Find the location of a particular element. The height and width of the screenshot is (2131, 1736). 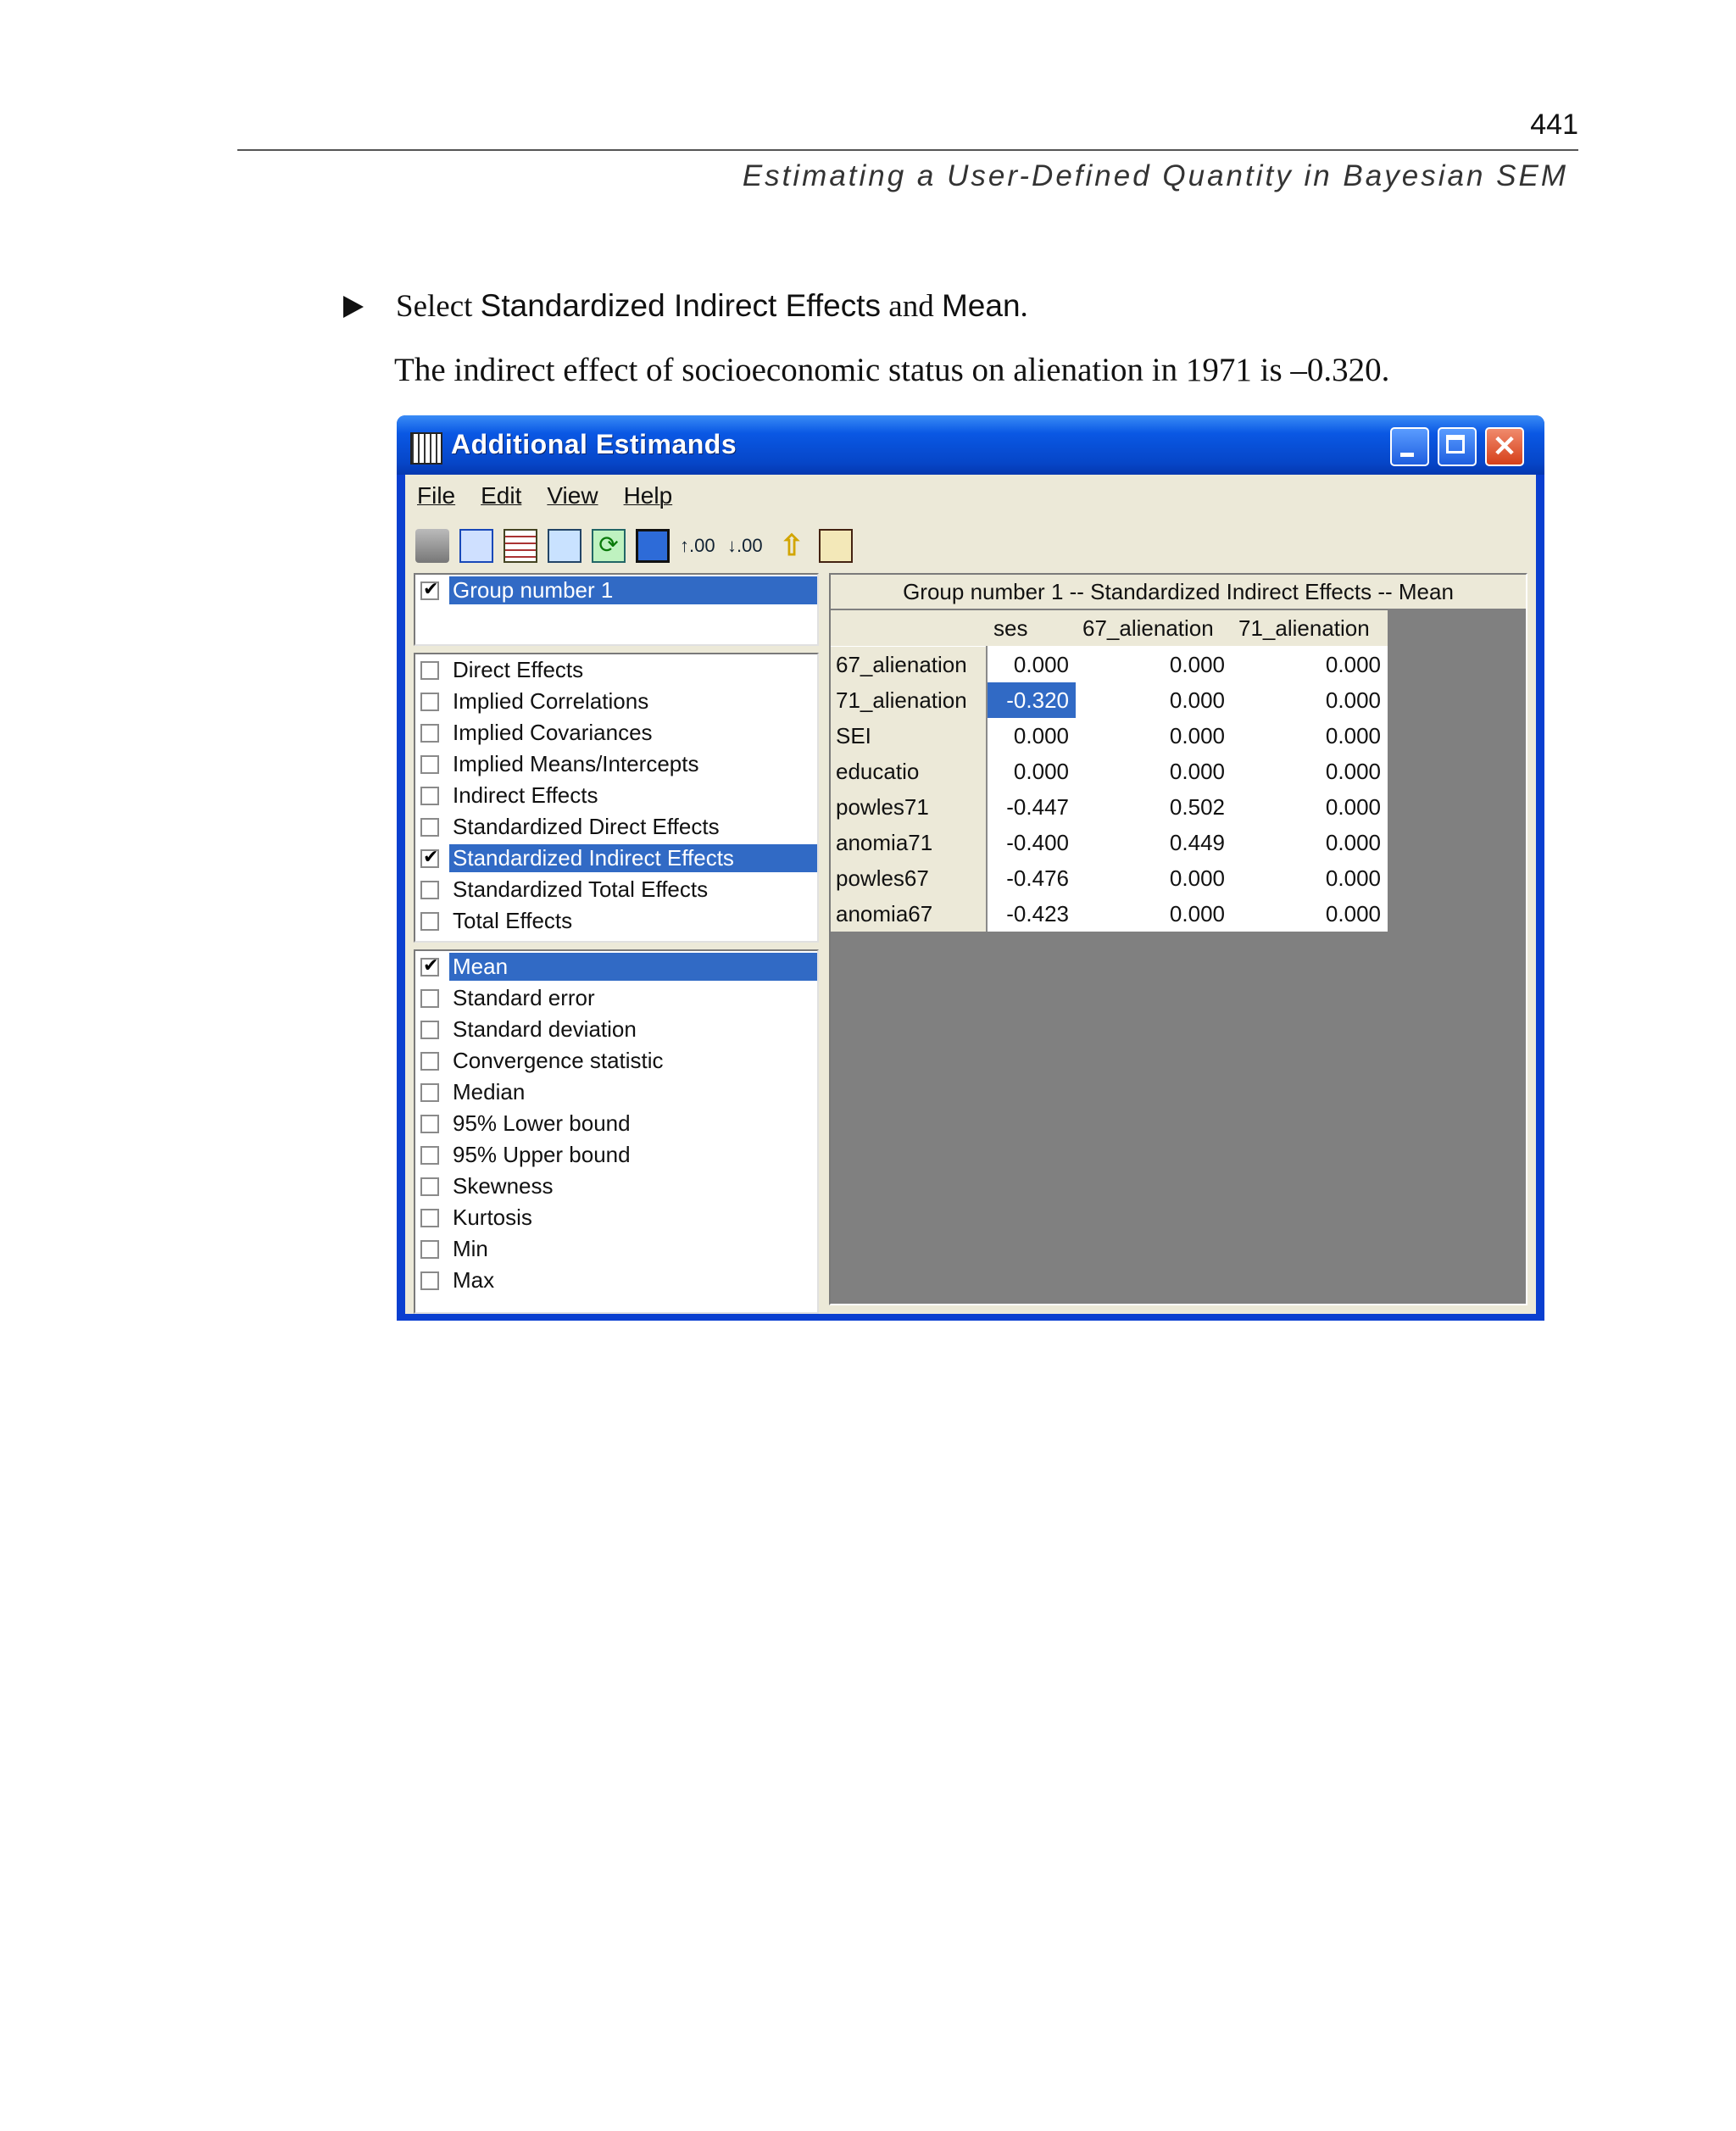

statistic-label: Skewness is located at coordinates (503, 1186).